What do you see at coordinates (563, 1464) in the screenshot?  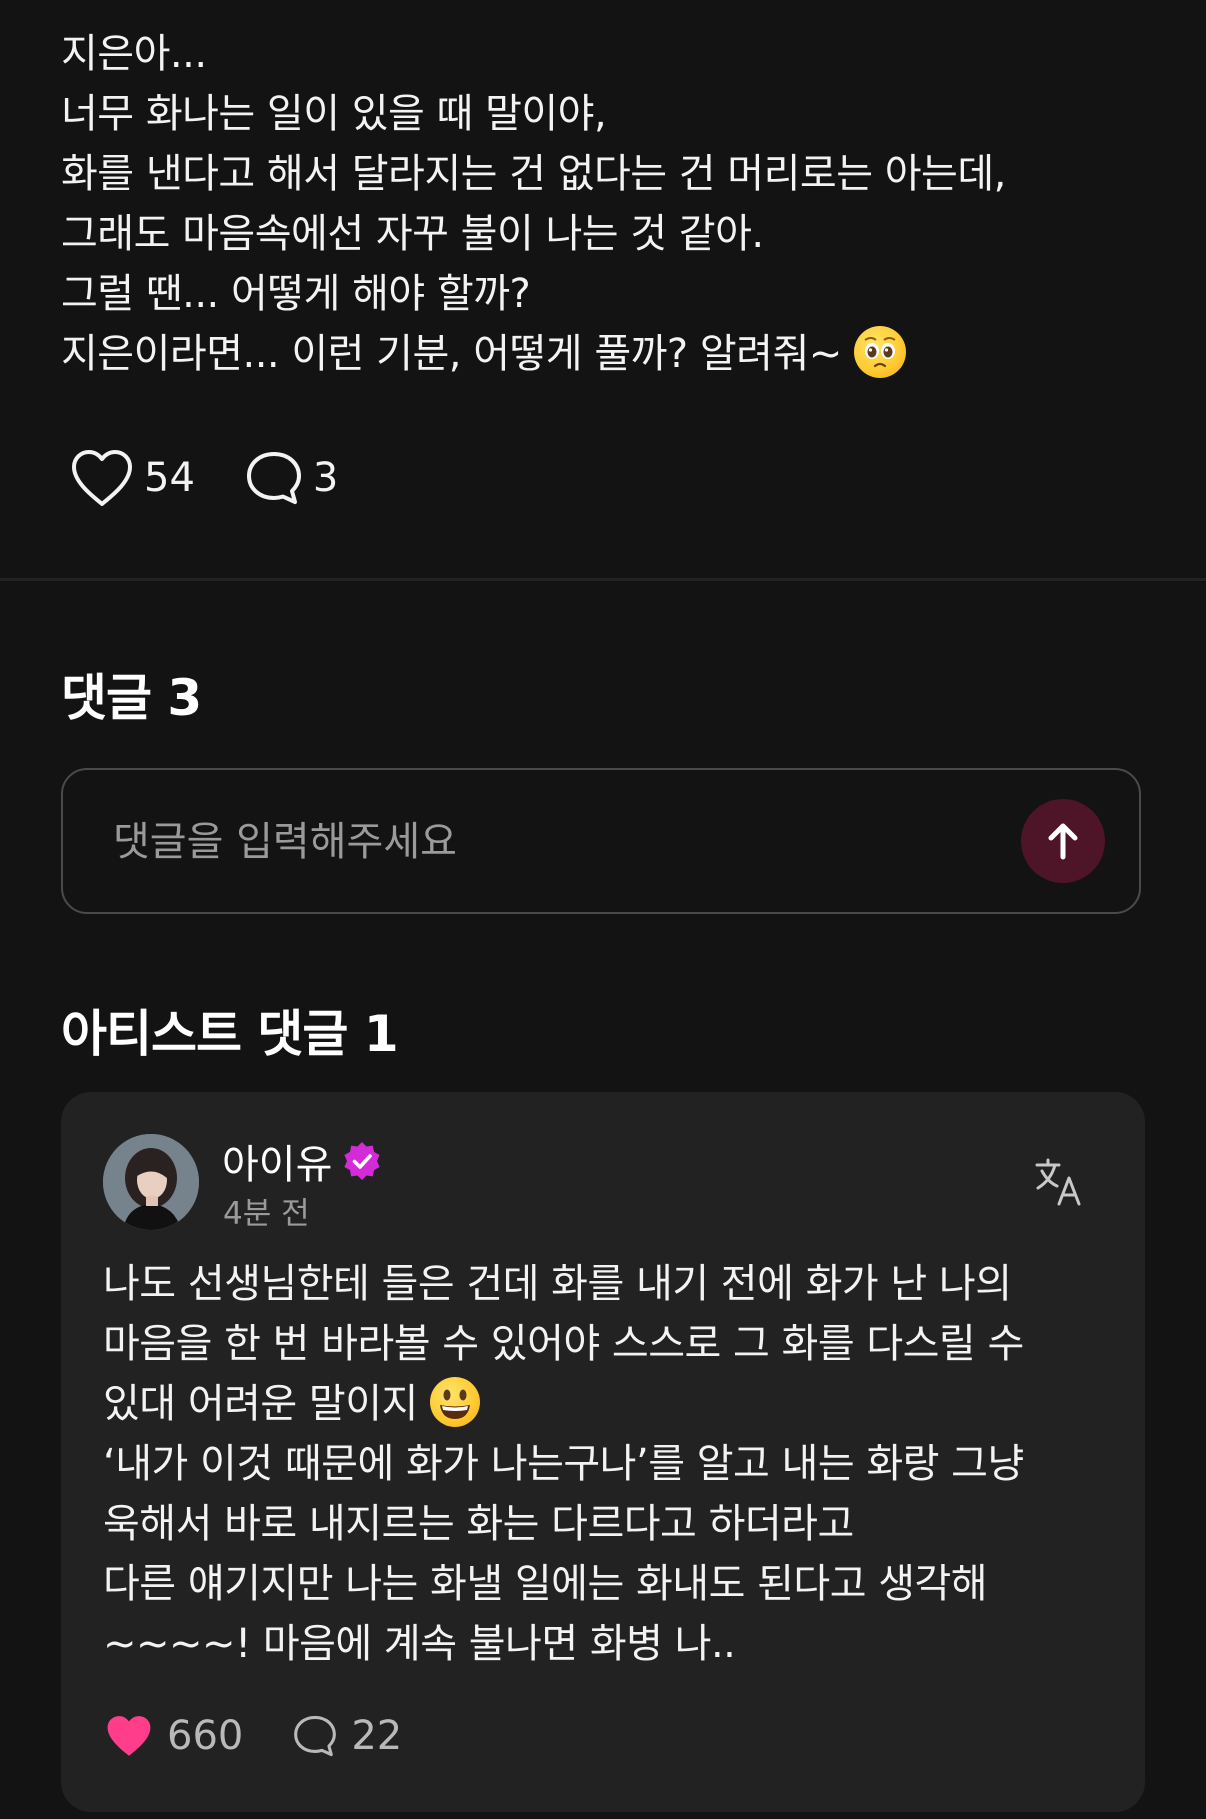 I see `comment-text-line: ‘내가 이것 때문에 화가 나는구나’를 알고 내는 화랑 그냥` at bounding box center [563, 1464].